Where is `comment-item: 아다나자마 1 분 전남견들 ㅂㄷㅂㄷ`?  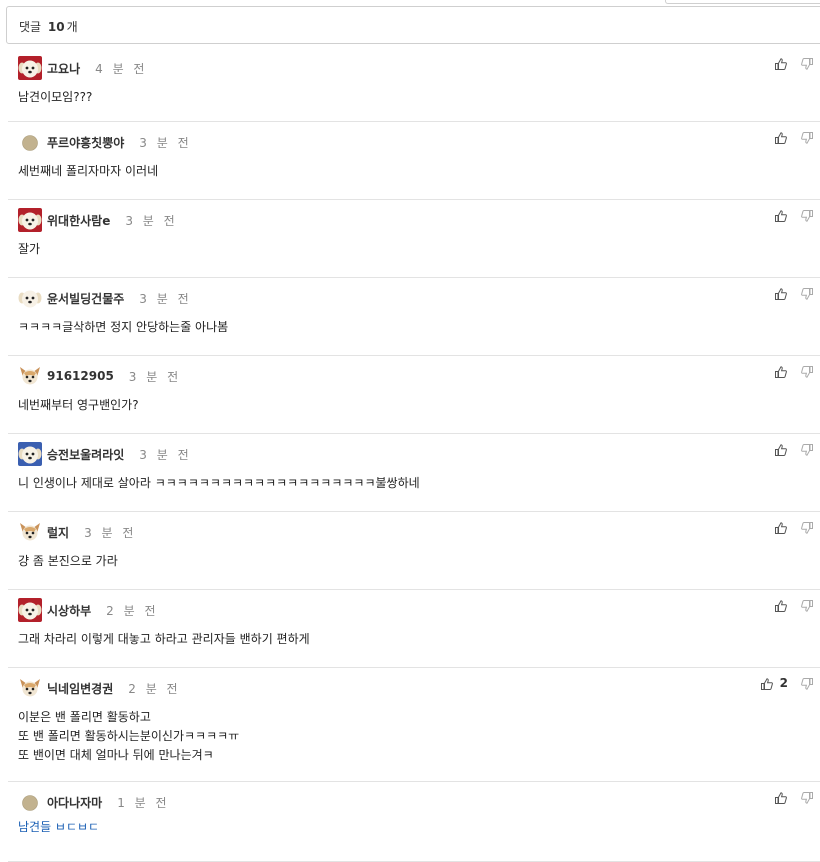
comment-item: 아다나자마 1 분 전남견들 ㅂㄷㅂㄷ is located at coordinates (414, 822).